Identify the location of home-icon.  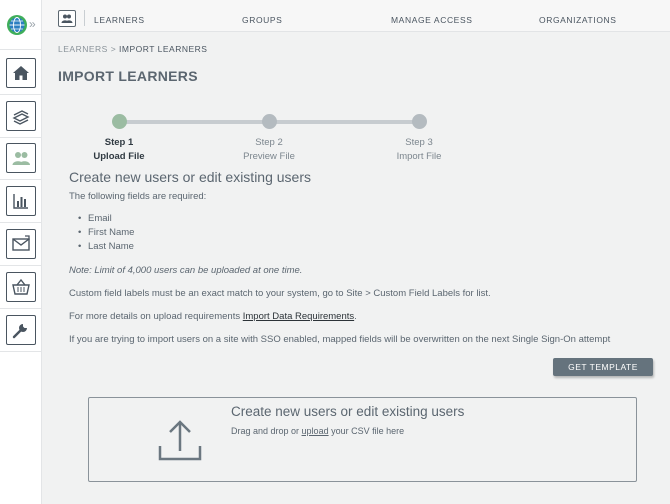
(21, 73).